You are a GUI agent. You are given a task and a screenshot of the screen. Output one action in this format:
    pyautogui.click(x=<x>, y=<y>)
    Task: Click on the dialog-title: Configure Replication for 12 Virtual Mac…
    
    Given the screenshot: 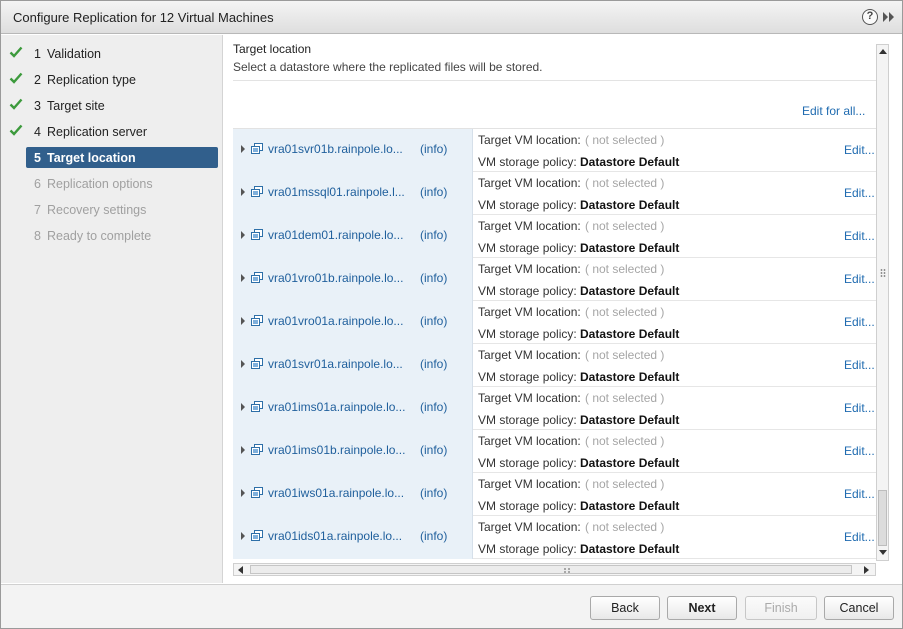 What is the action you would take?
    pyautogui.click(x=143, y=17)
    